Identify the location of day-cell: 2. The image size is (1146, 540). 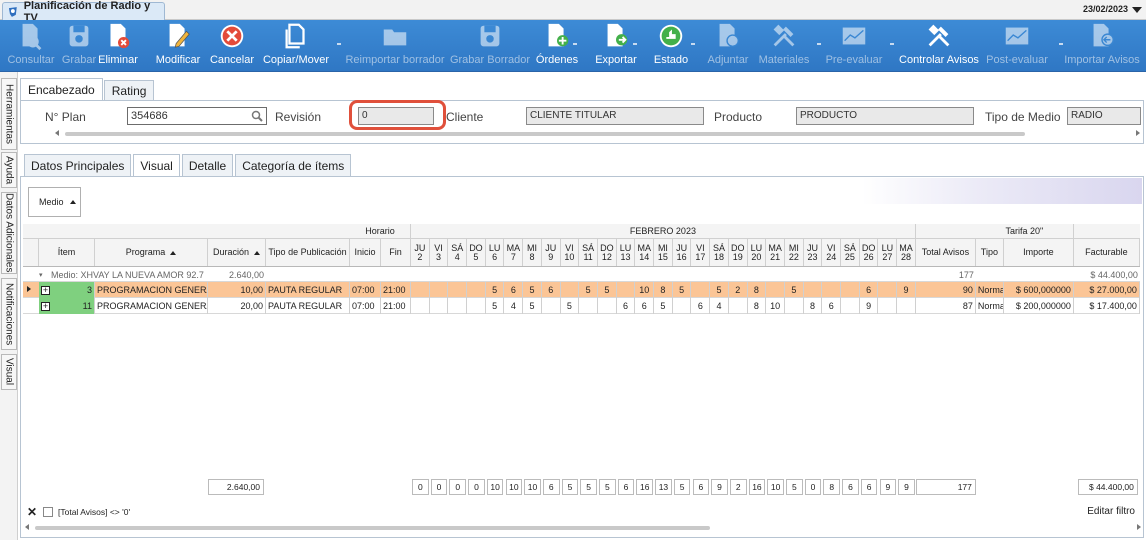
(738, 290).